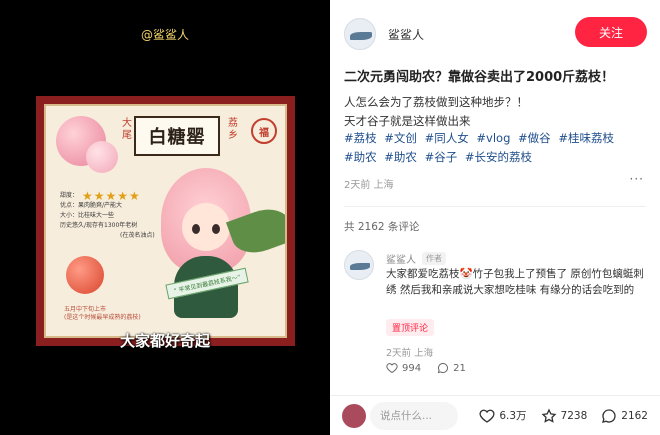 Image resolution: width=660 pixels, height=435 pixels. What do you see at coordinates (69, 195) in the screenshot?
I see `rating-label: 甜度：` at bounding box center [69, 195].